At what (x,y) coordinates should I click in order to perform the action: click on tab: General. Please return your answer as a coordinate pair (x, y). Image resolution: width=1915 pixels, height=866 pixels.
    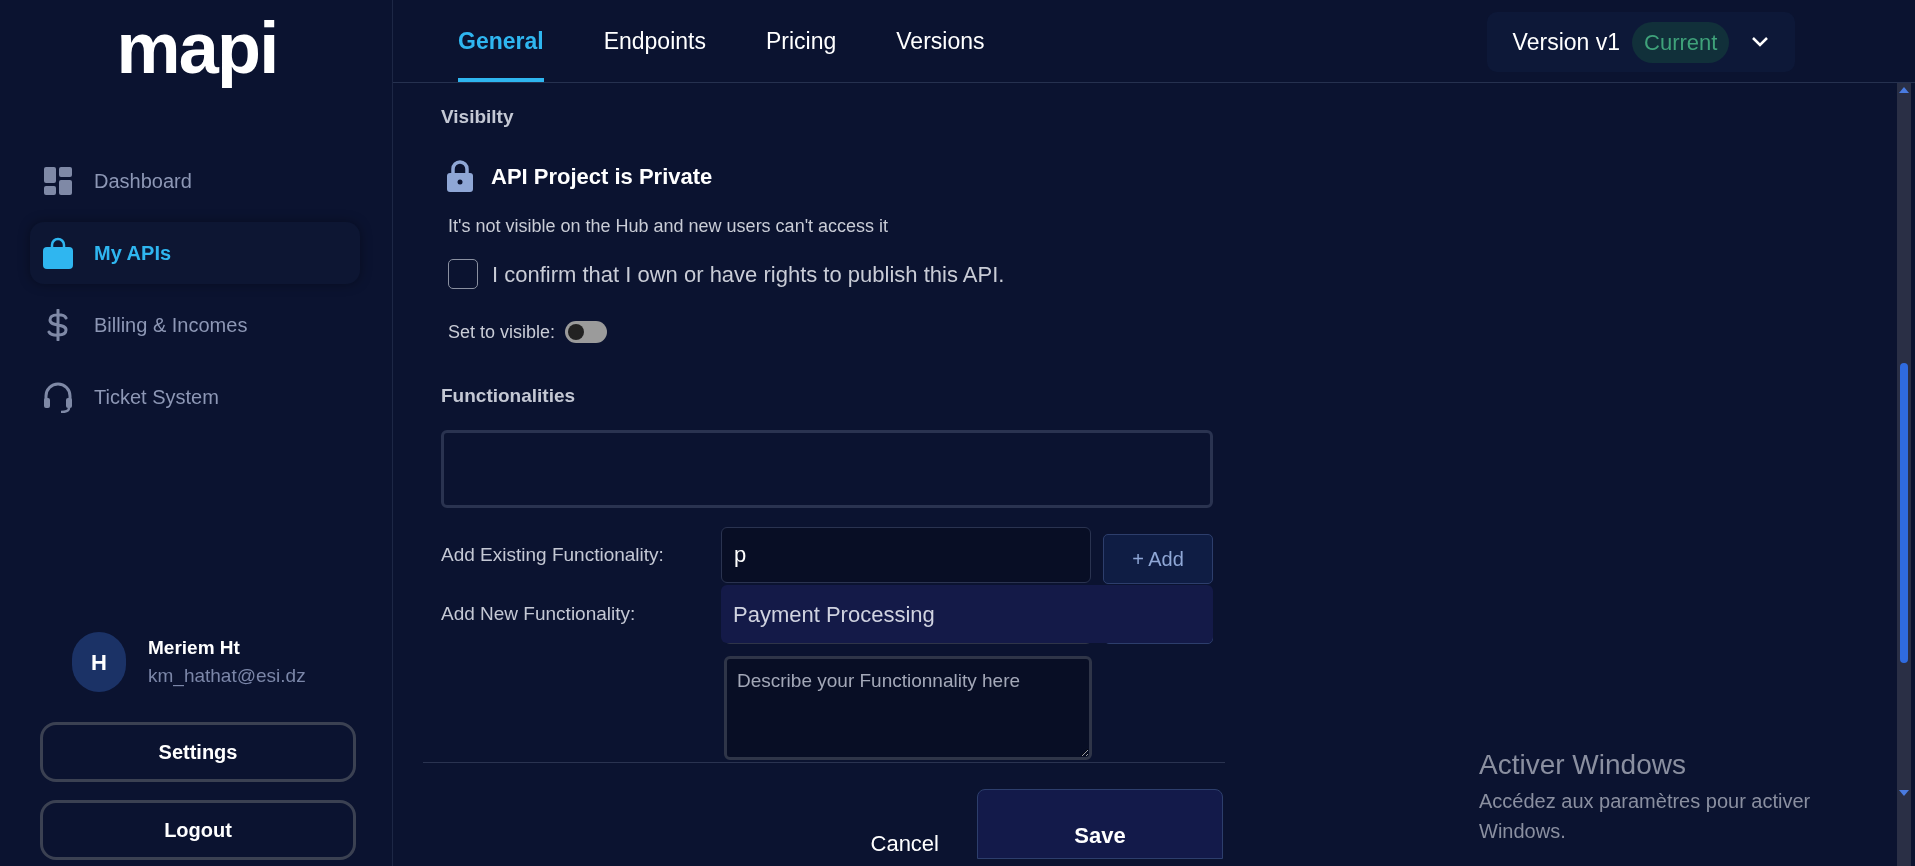
    Looking at the image, I should click on (501, 42).